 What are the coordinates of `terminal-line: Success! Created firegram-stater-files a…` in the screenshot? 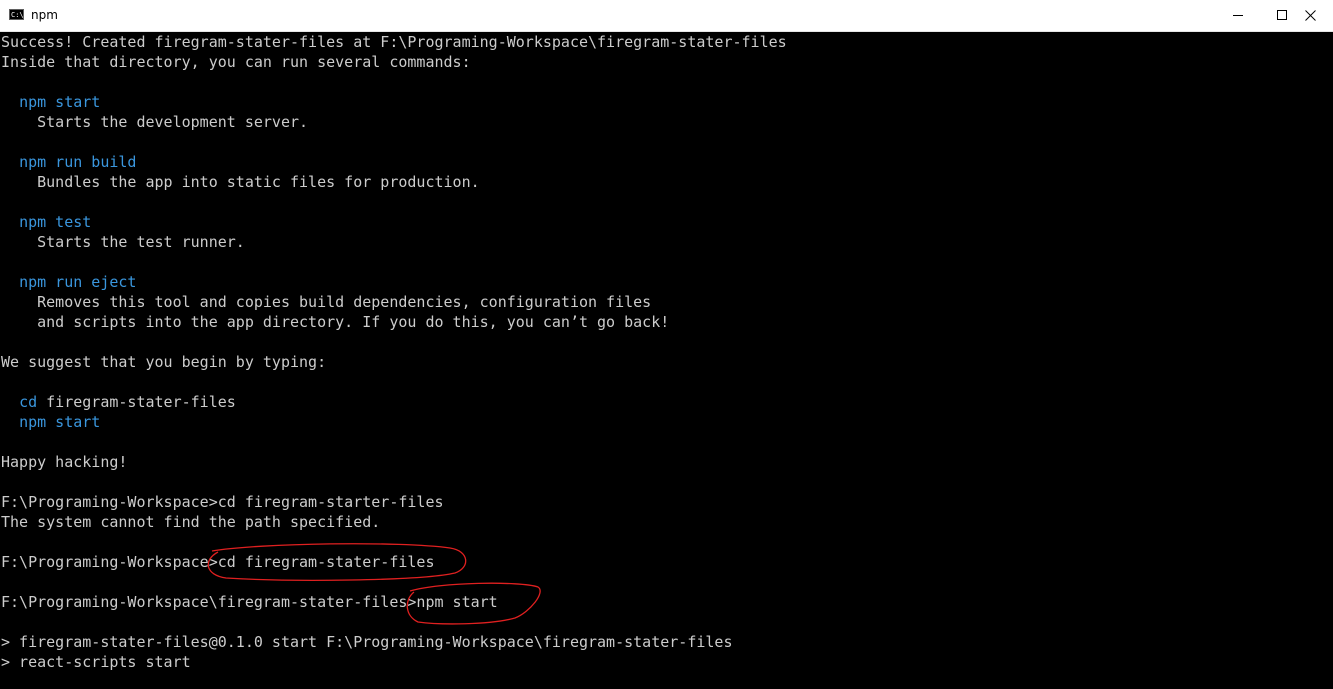 It's located at (666, 42).